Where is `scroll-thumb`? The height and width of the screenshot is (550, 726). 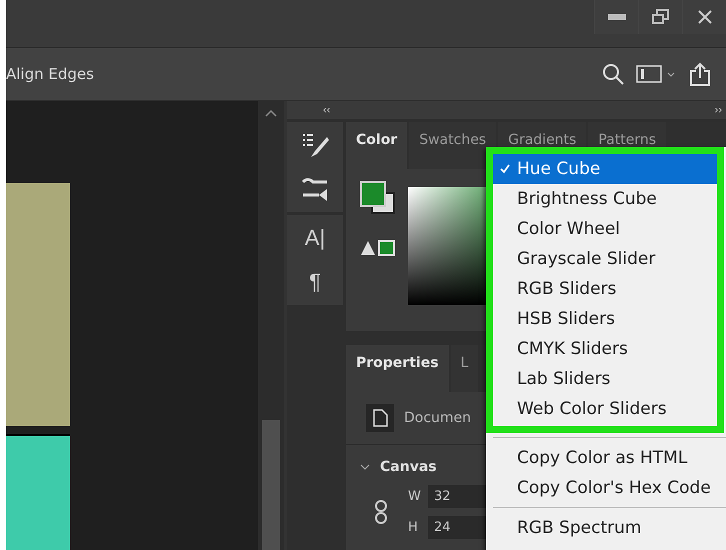 scroll-thumb is located at coordinates (271, 485).